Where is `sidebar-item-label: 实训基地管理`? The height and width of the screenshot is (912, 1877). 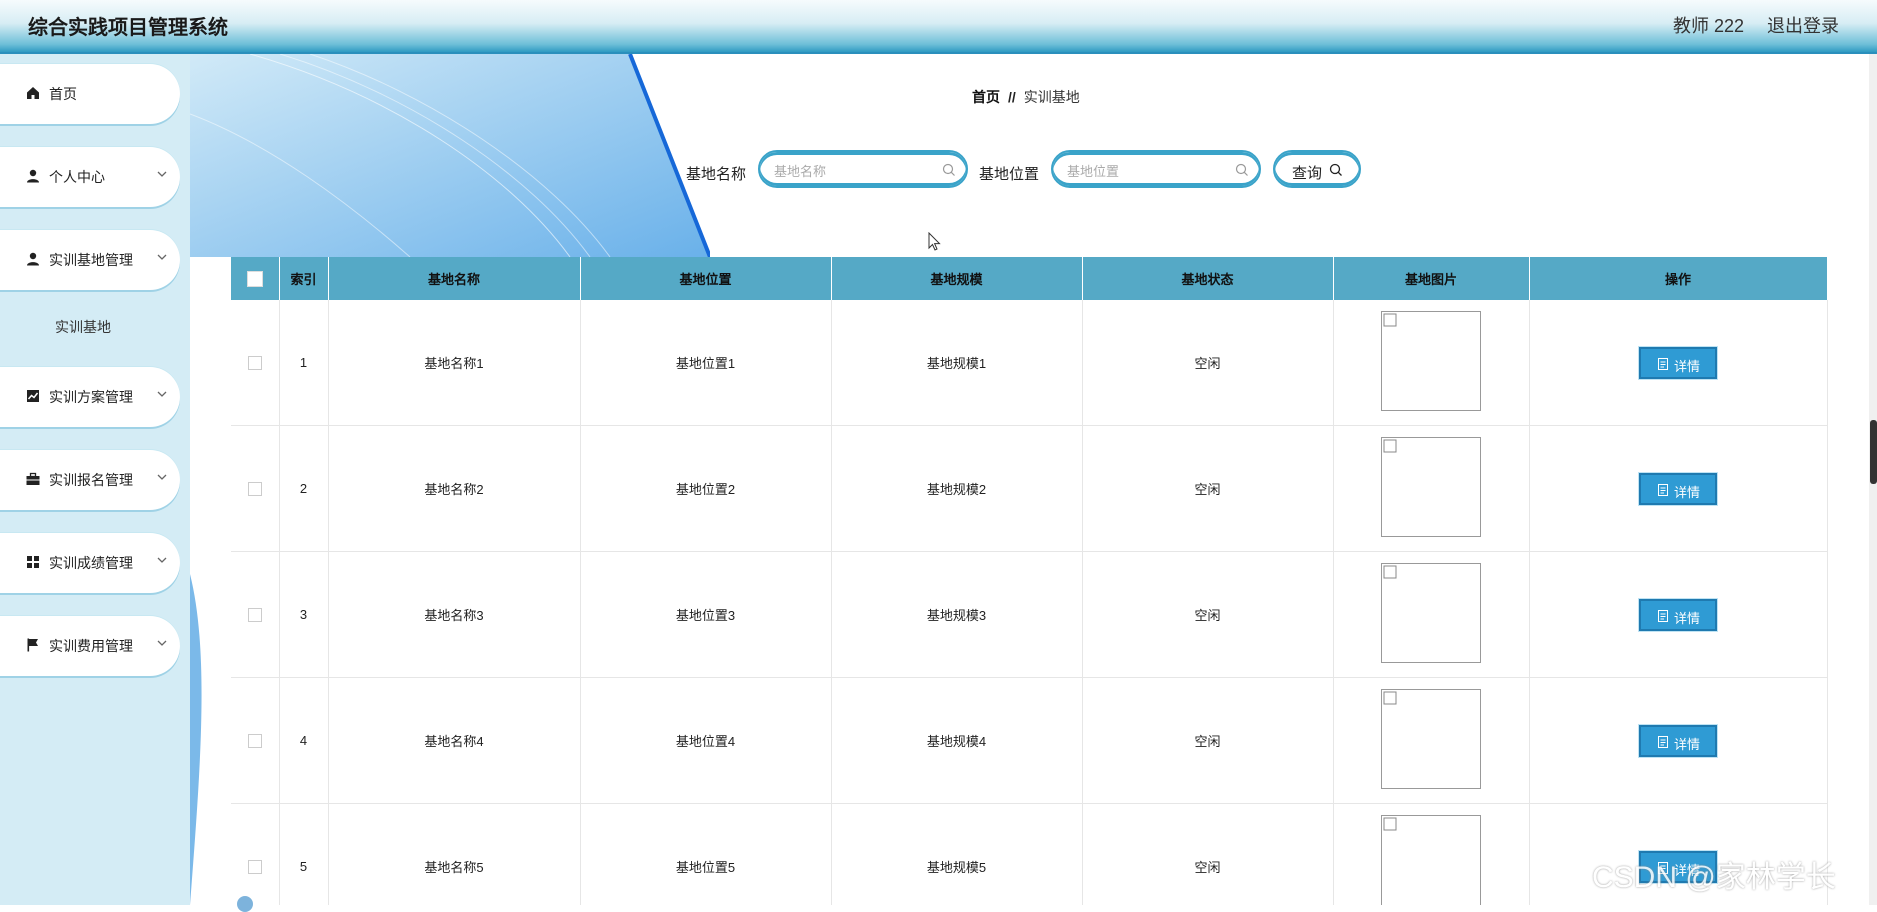 sidebar-item-label: 实训基地管理 is located at coordinates (91, 260).